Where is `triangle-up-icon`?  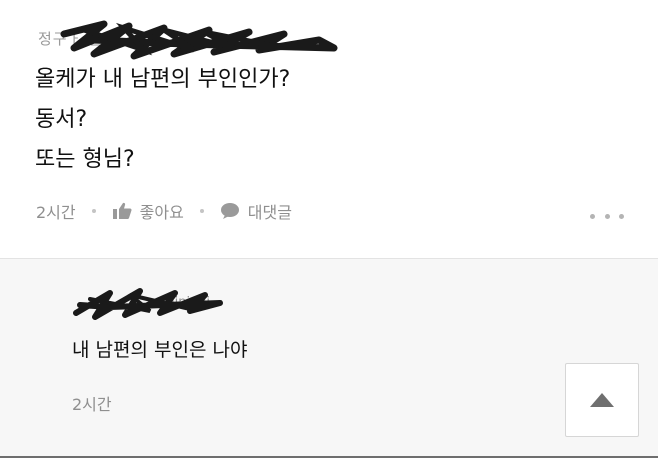 triangle-up-icon is located at coordinates (602, 400).